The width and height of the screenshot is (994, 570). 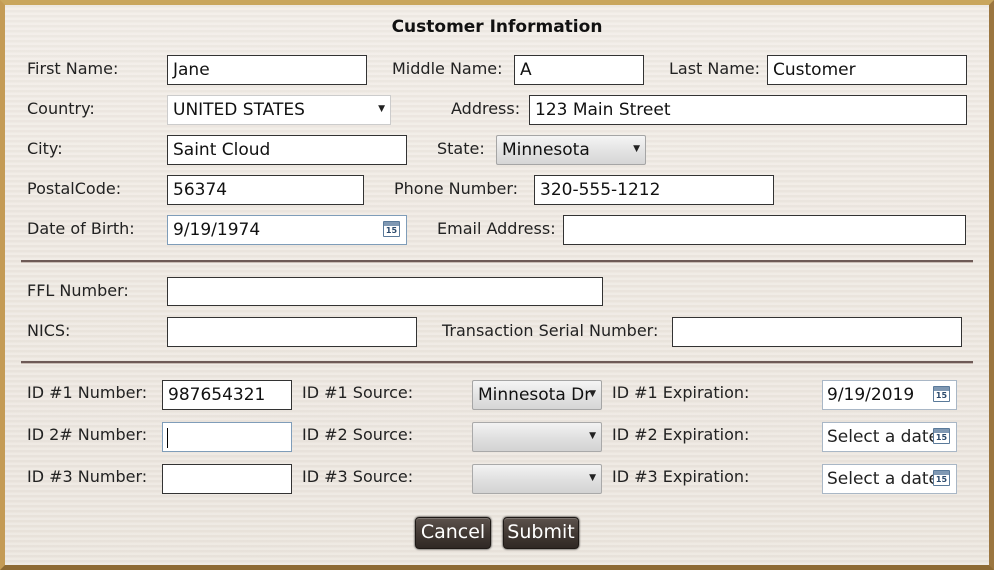 I want to click on state-label: State:, so click(x=461, y=148).